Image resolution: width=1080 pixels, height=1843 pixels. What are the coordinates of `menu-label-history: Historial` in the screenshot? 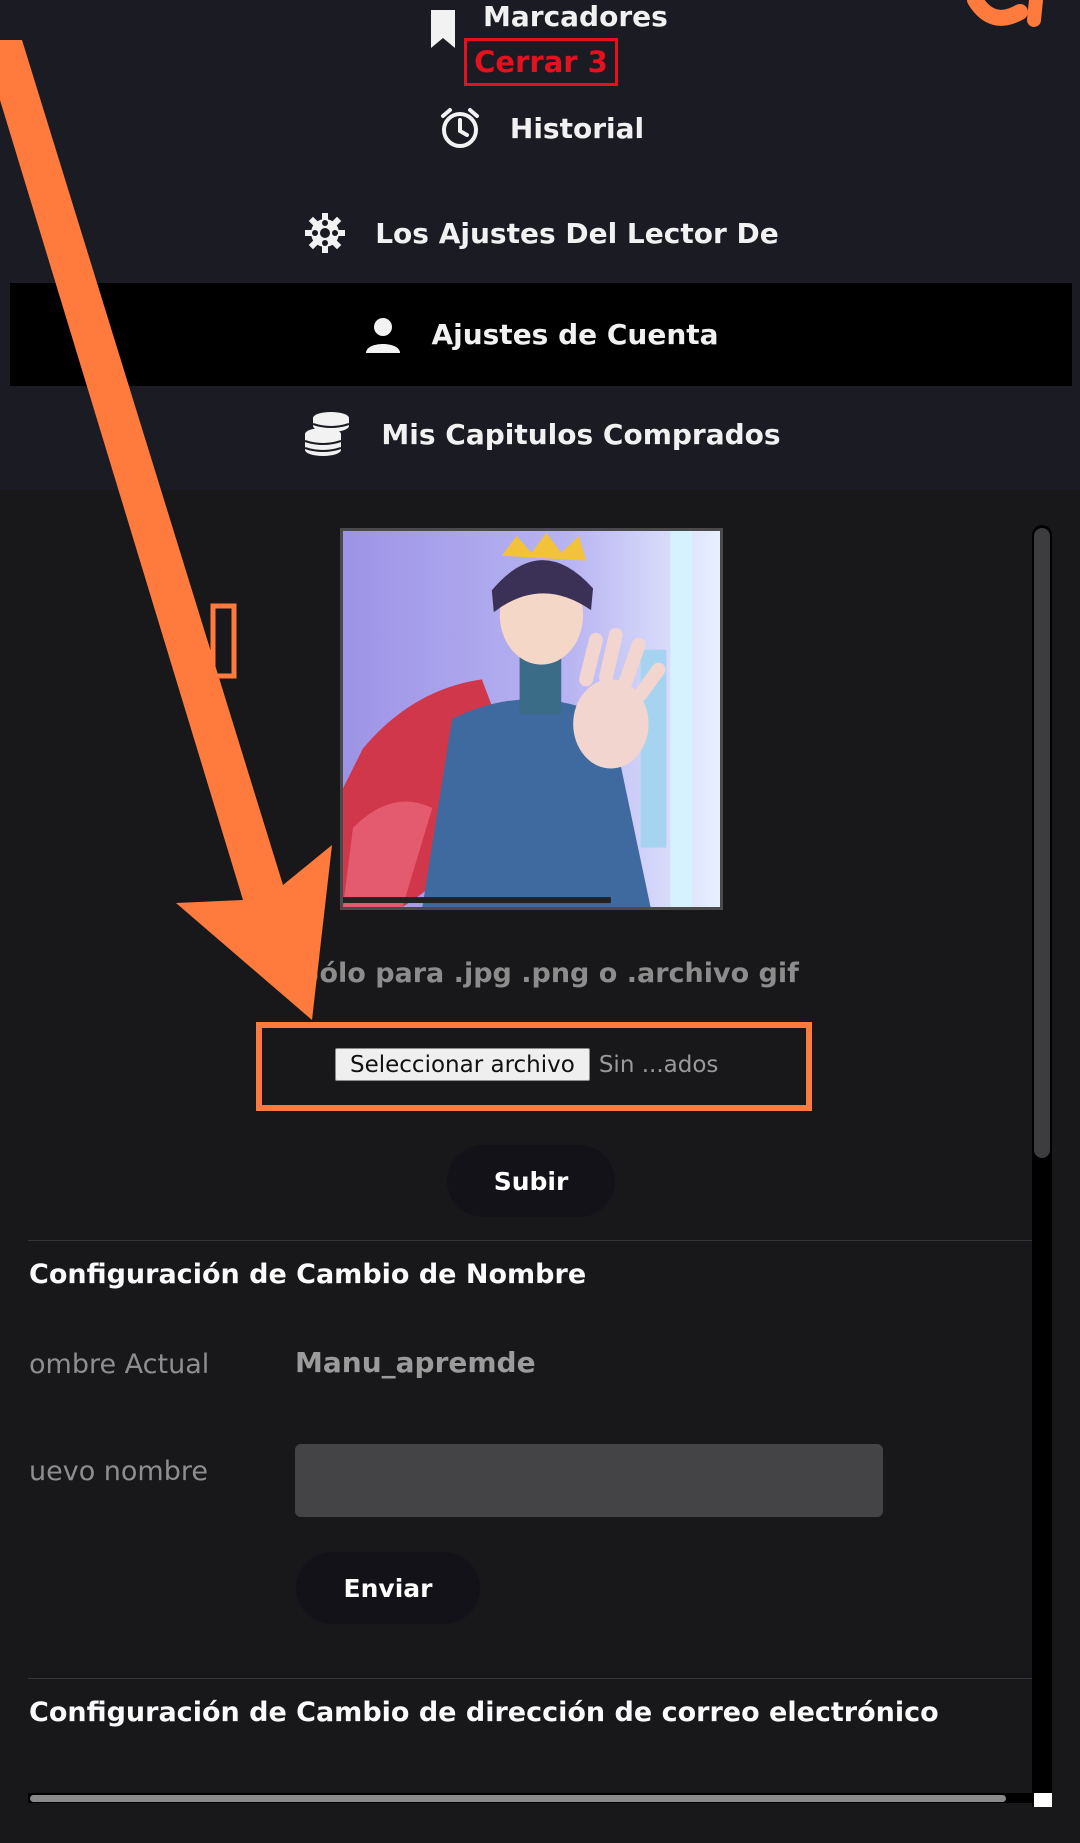 It's located at (577, 128).